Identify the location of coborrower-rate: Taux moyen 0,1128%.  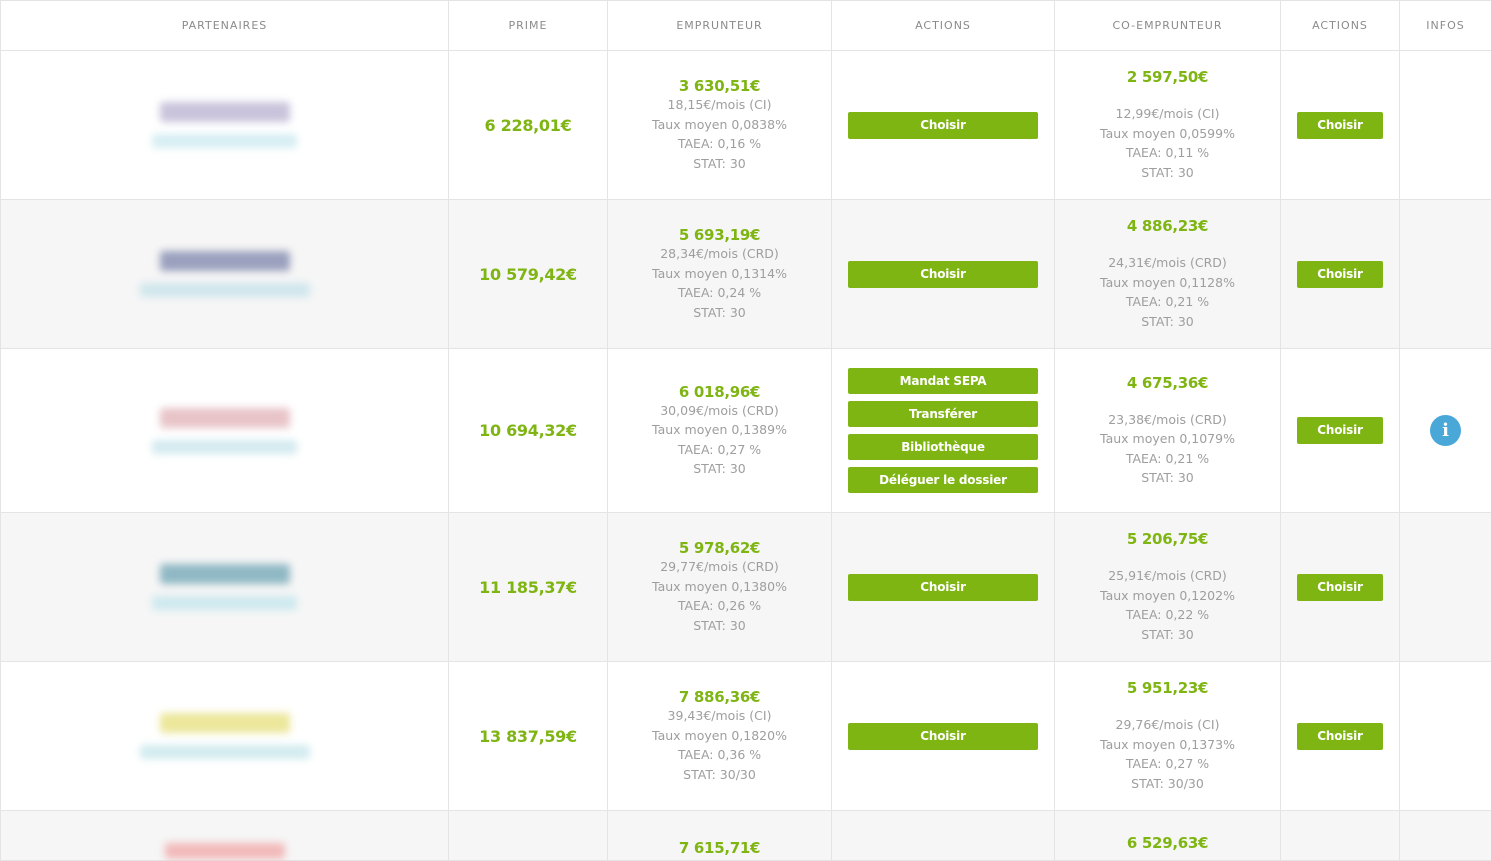
(1167, 282).